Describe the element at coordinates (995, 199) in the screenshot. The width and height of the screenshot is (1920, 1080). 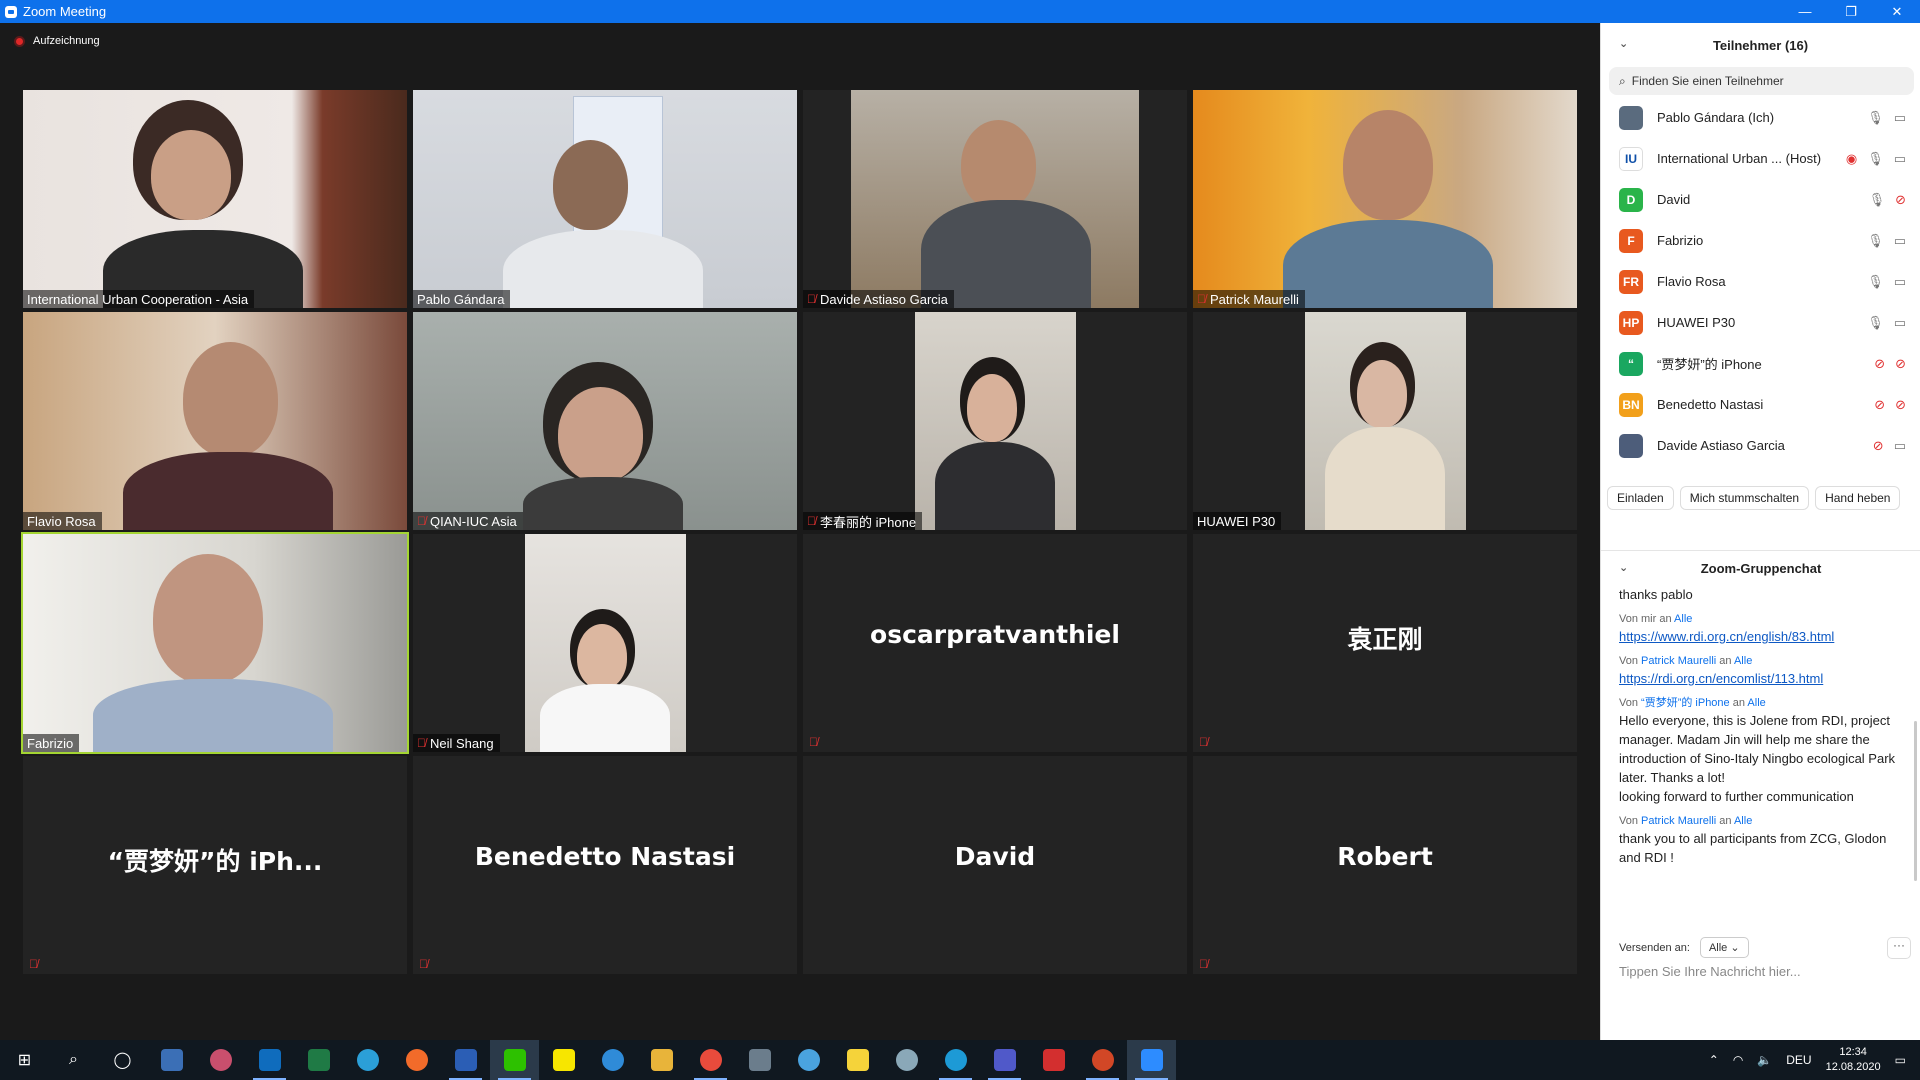
I see `video-tile: 🎙̸ Davide Astiaso Garcia` at that location.